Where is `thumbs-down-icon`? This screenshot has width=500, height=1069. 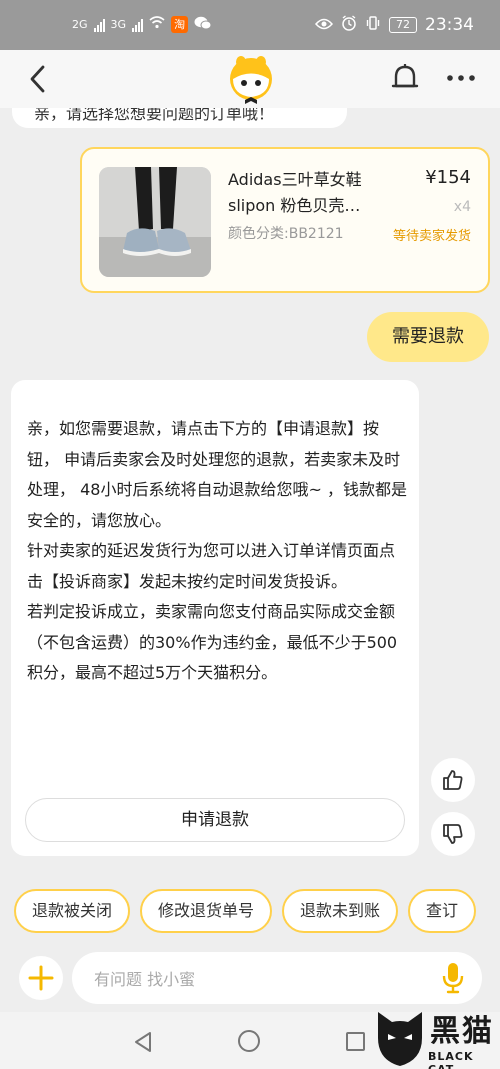
thumbs-down-icon is located at coordinates (453, 834).